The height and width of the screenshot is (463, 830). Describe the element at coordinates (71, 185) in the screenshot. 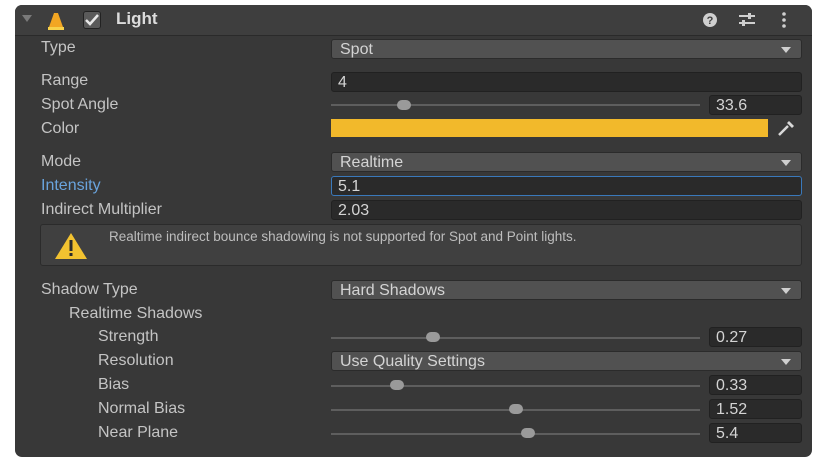

I see `intensity-label: Intensity` at that location.